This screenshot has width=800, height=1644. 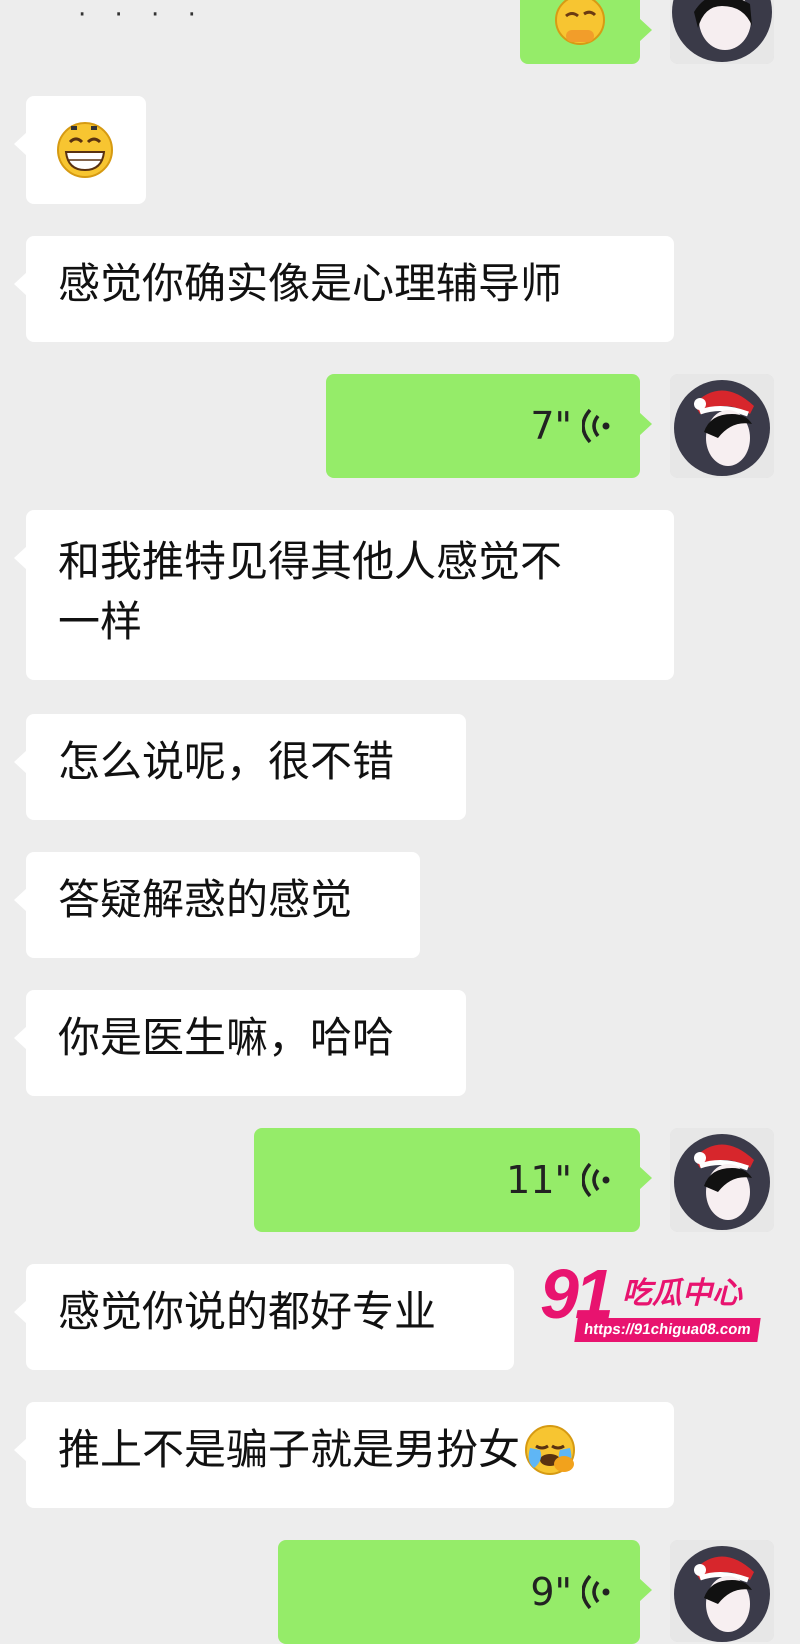 I want to click on message-bubble-incoming: 推上不是骗子就是男扮女, so click(x=344, y=1455).